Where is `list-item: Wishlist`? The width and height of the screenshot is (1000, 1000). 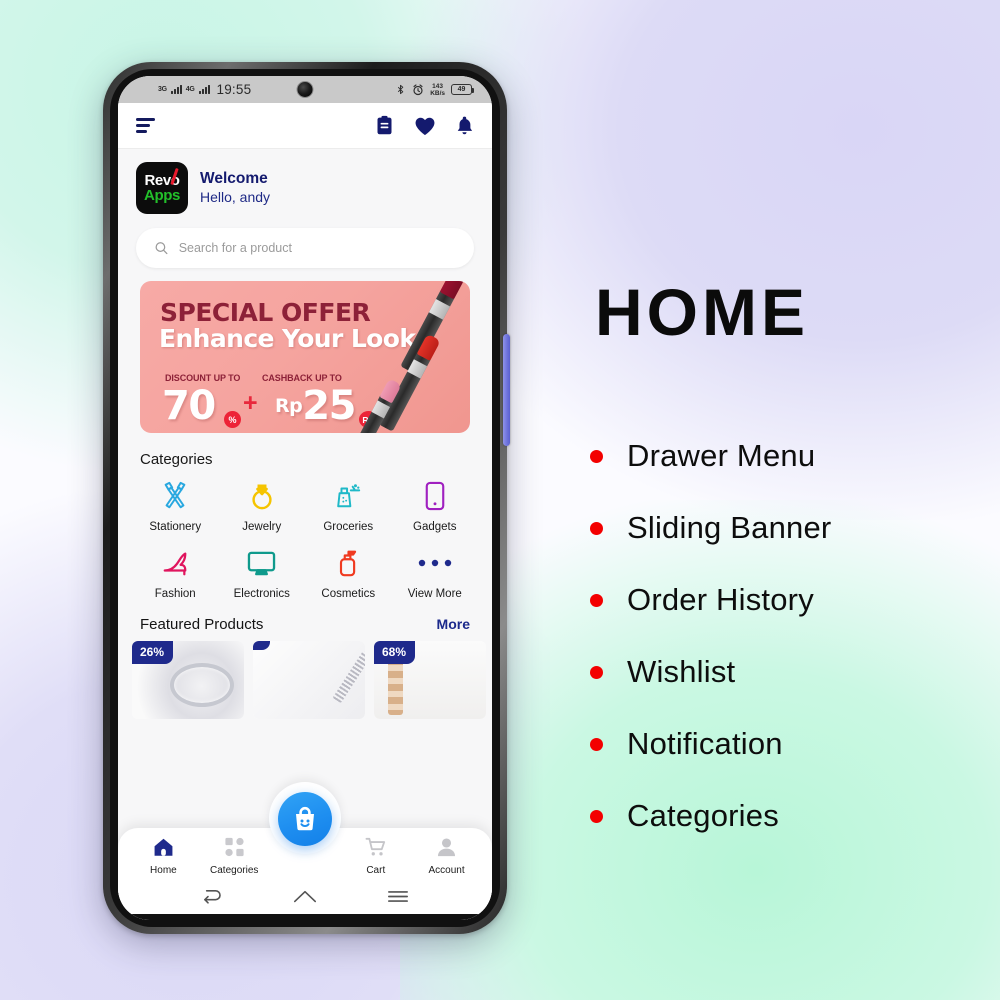 list-item: Wishlist is located at coordinates (790, 672).